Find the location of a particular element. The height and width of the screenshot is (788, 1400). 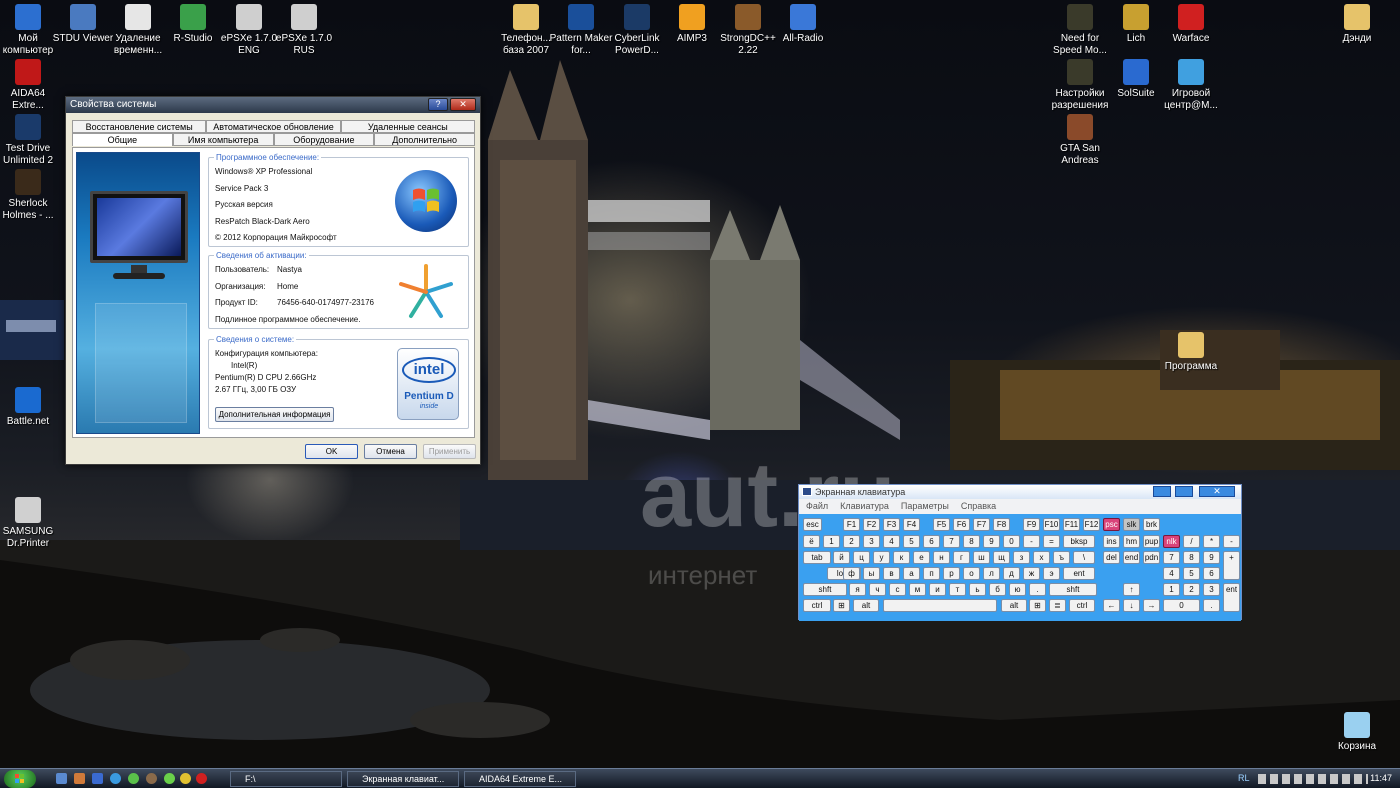

key: brk is located at coordinates (1151, 524).